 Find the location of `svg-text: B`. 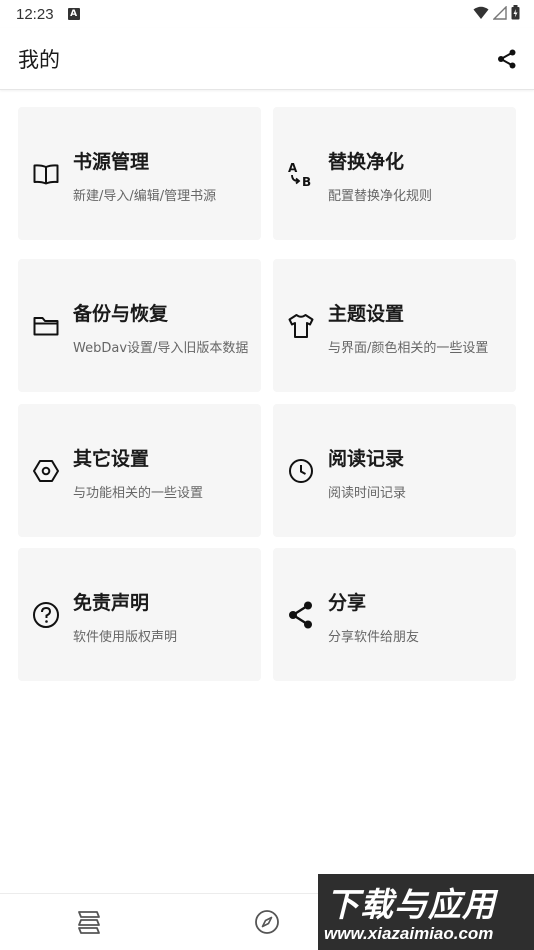

svg-text: B is located at coordinates (306, 181).